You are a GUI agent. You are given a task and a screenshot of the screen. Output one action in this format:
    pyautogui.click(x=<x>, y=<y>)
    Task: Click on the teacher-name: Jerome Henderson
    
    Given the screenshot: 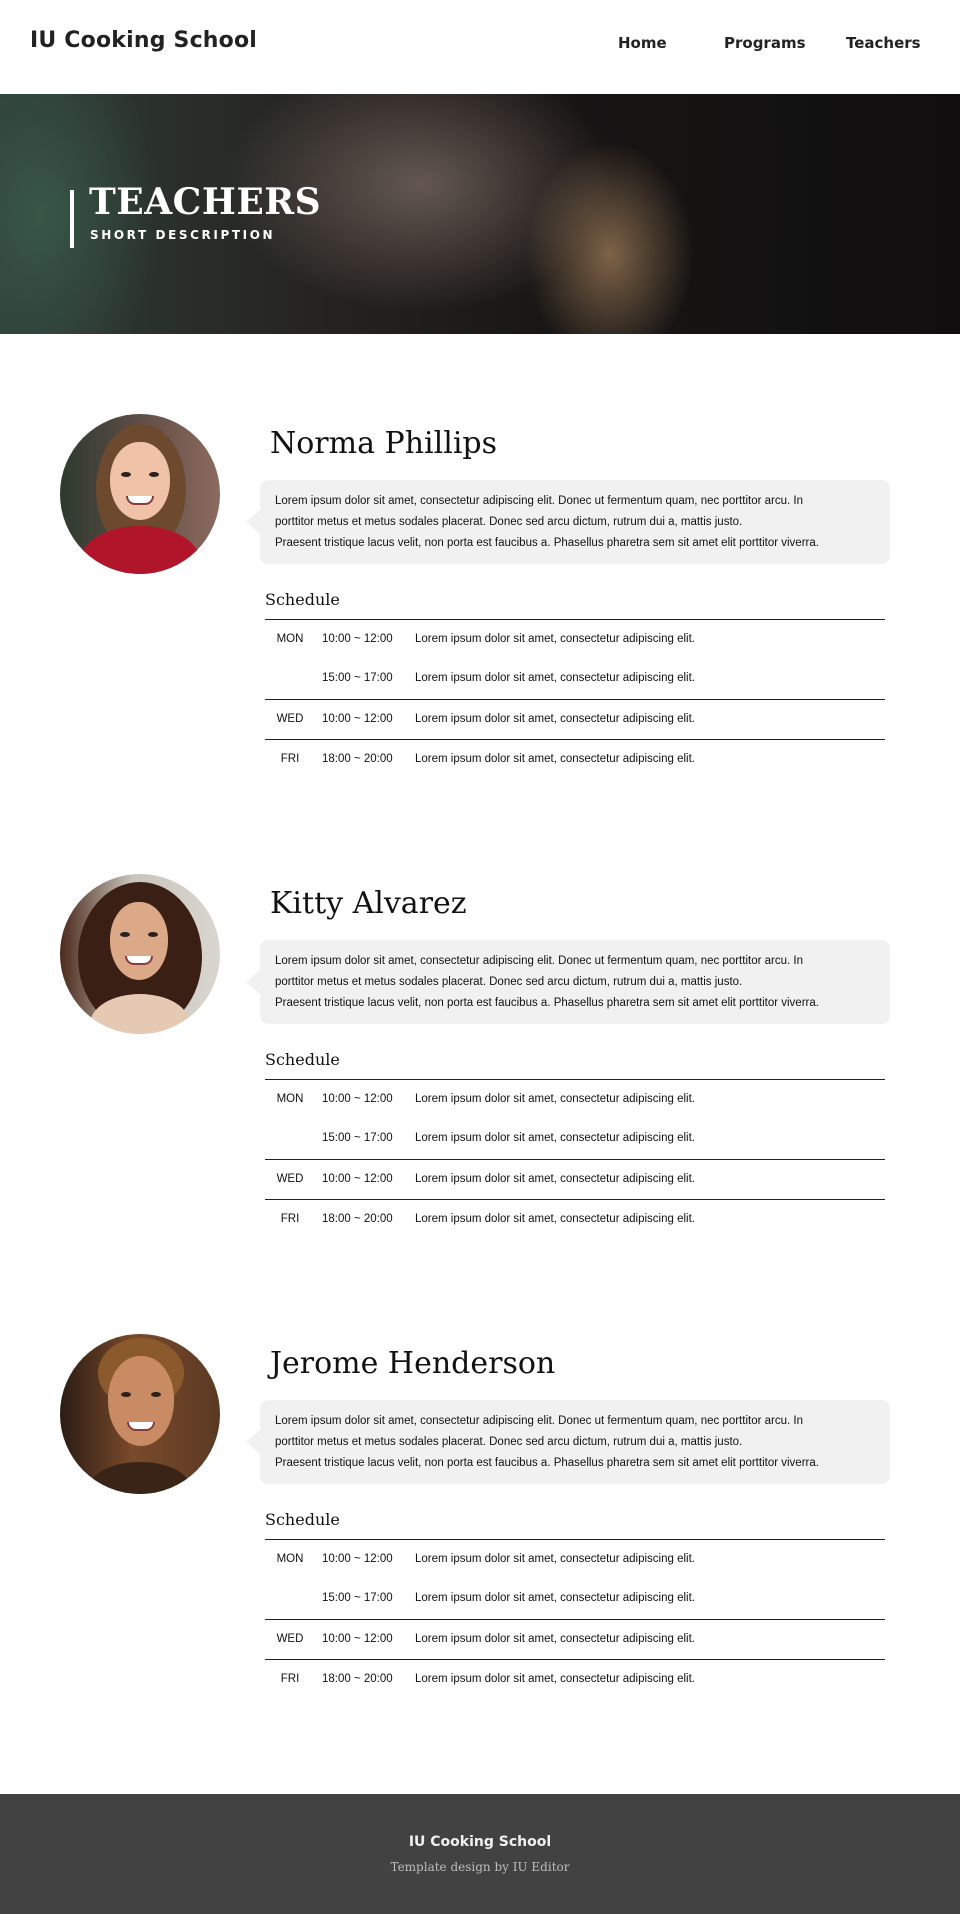 What is the action you would take?
    pyautogui.click(x=413, y=1363)
    